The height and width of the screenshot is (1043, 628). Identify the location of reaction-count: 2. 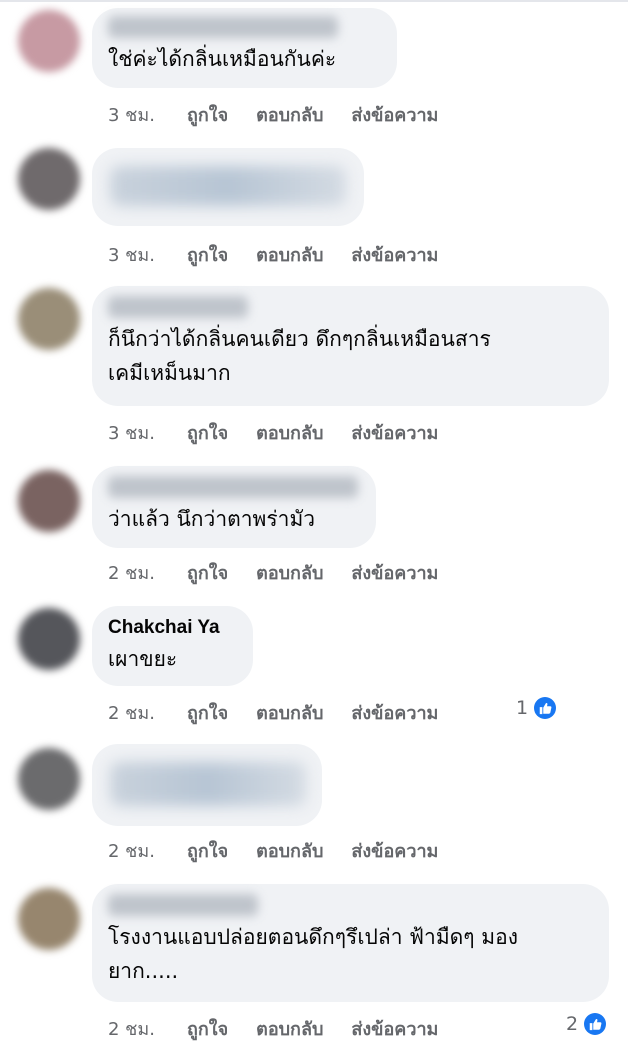
(586, 1024).